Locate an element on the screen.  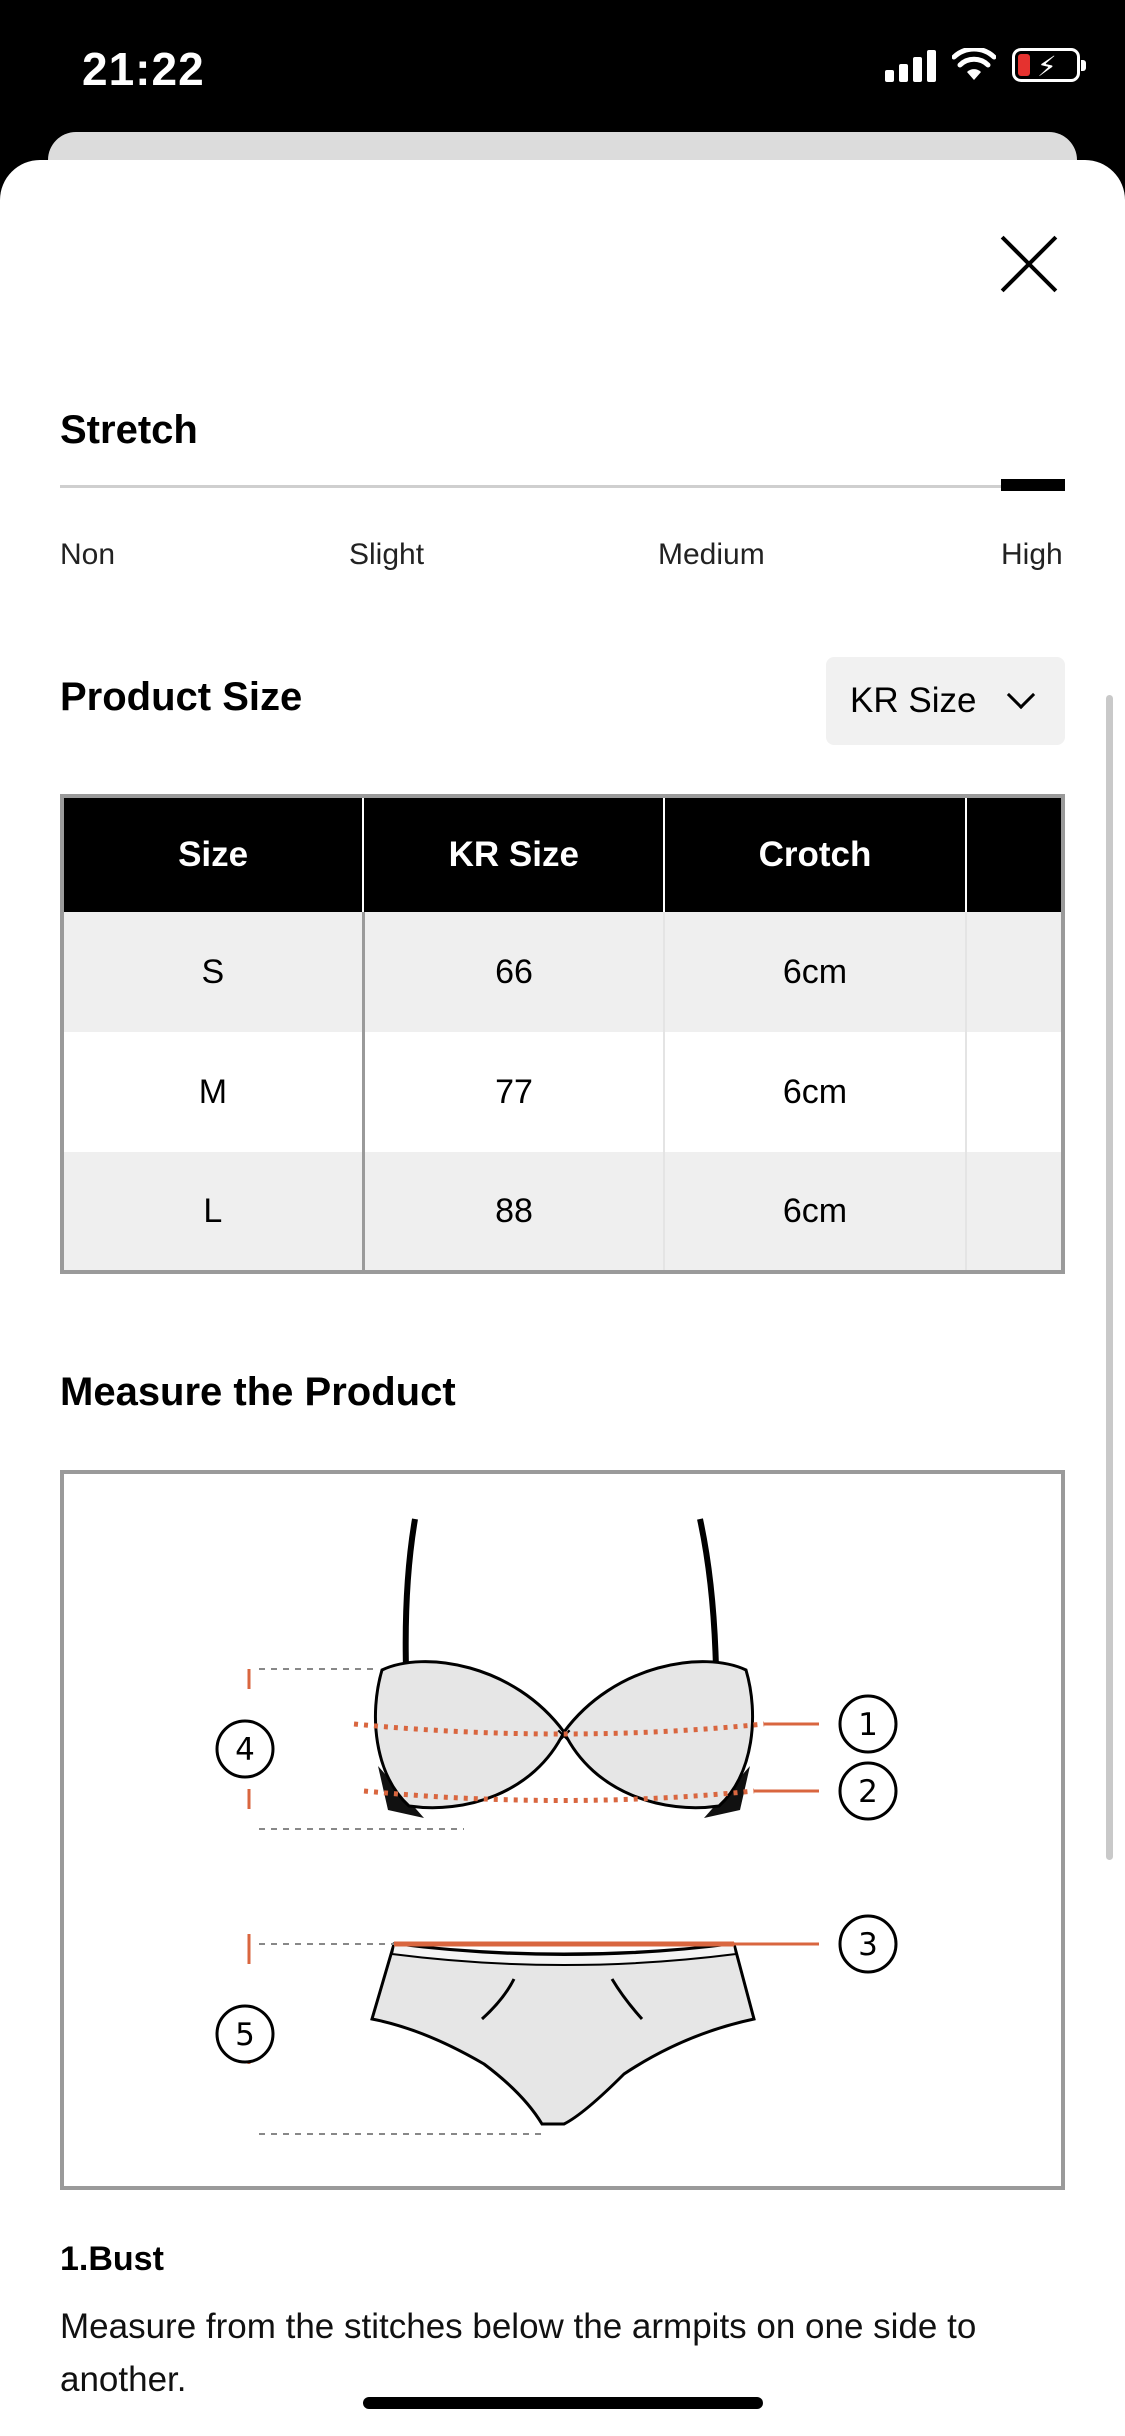
stretch-label-slight: Slight is located at coordinates (387, 554).